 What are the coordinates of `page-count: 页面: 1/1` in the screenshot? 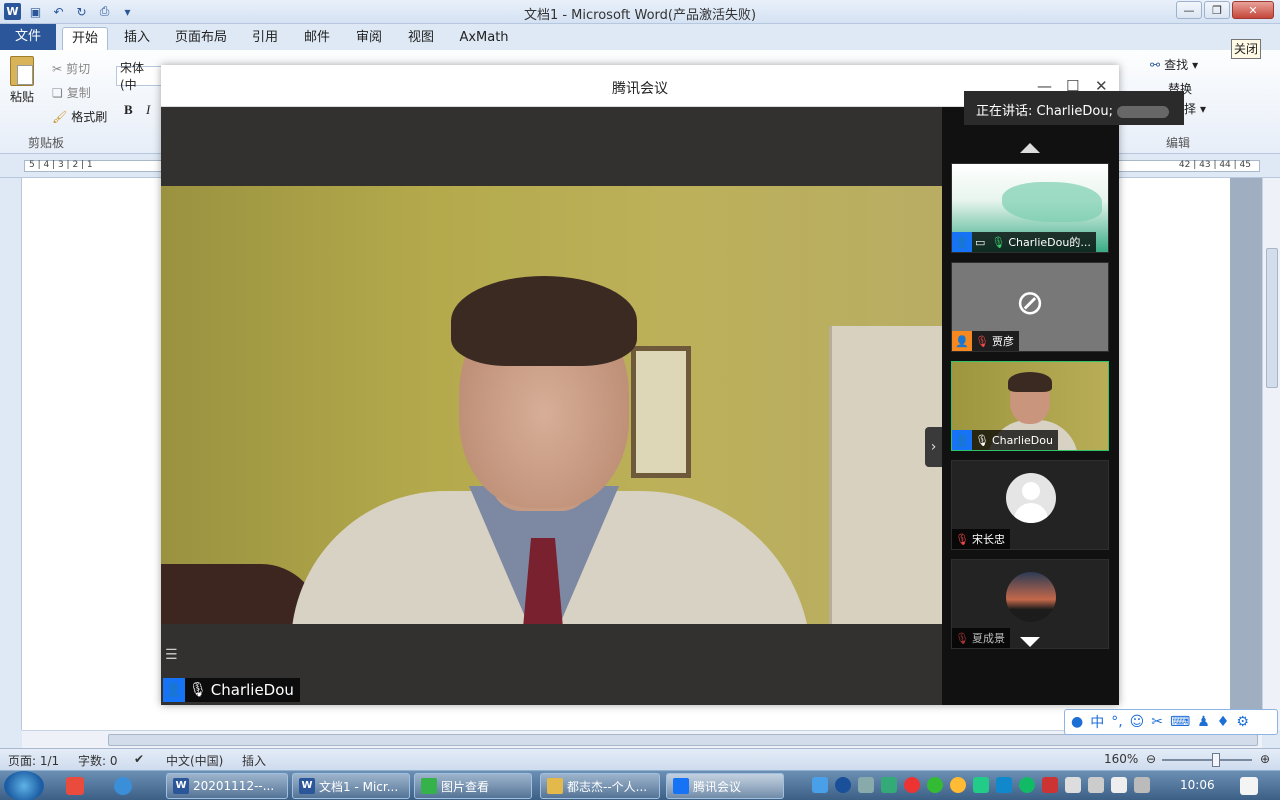 It's located at (33, 760).